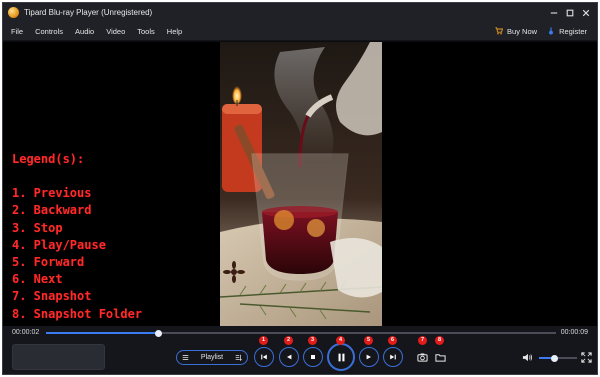  What do you see at coordinates (37, 279) in the screenshot?
I see `legend-item-next: 6. Next` at bounding box center [37, 279].